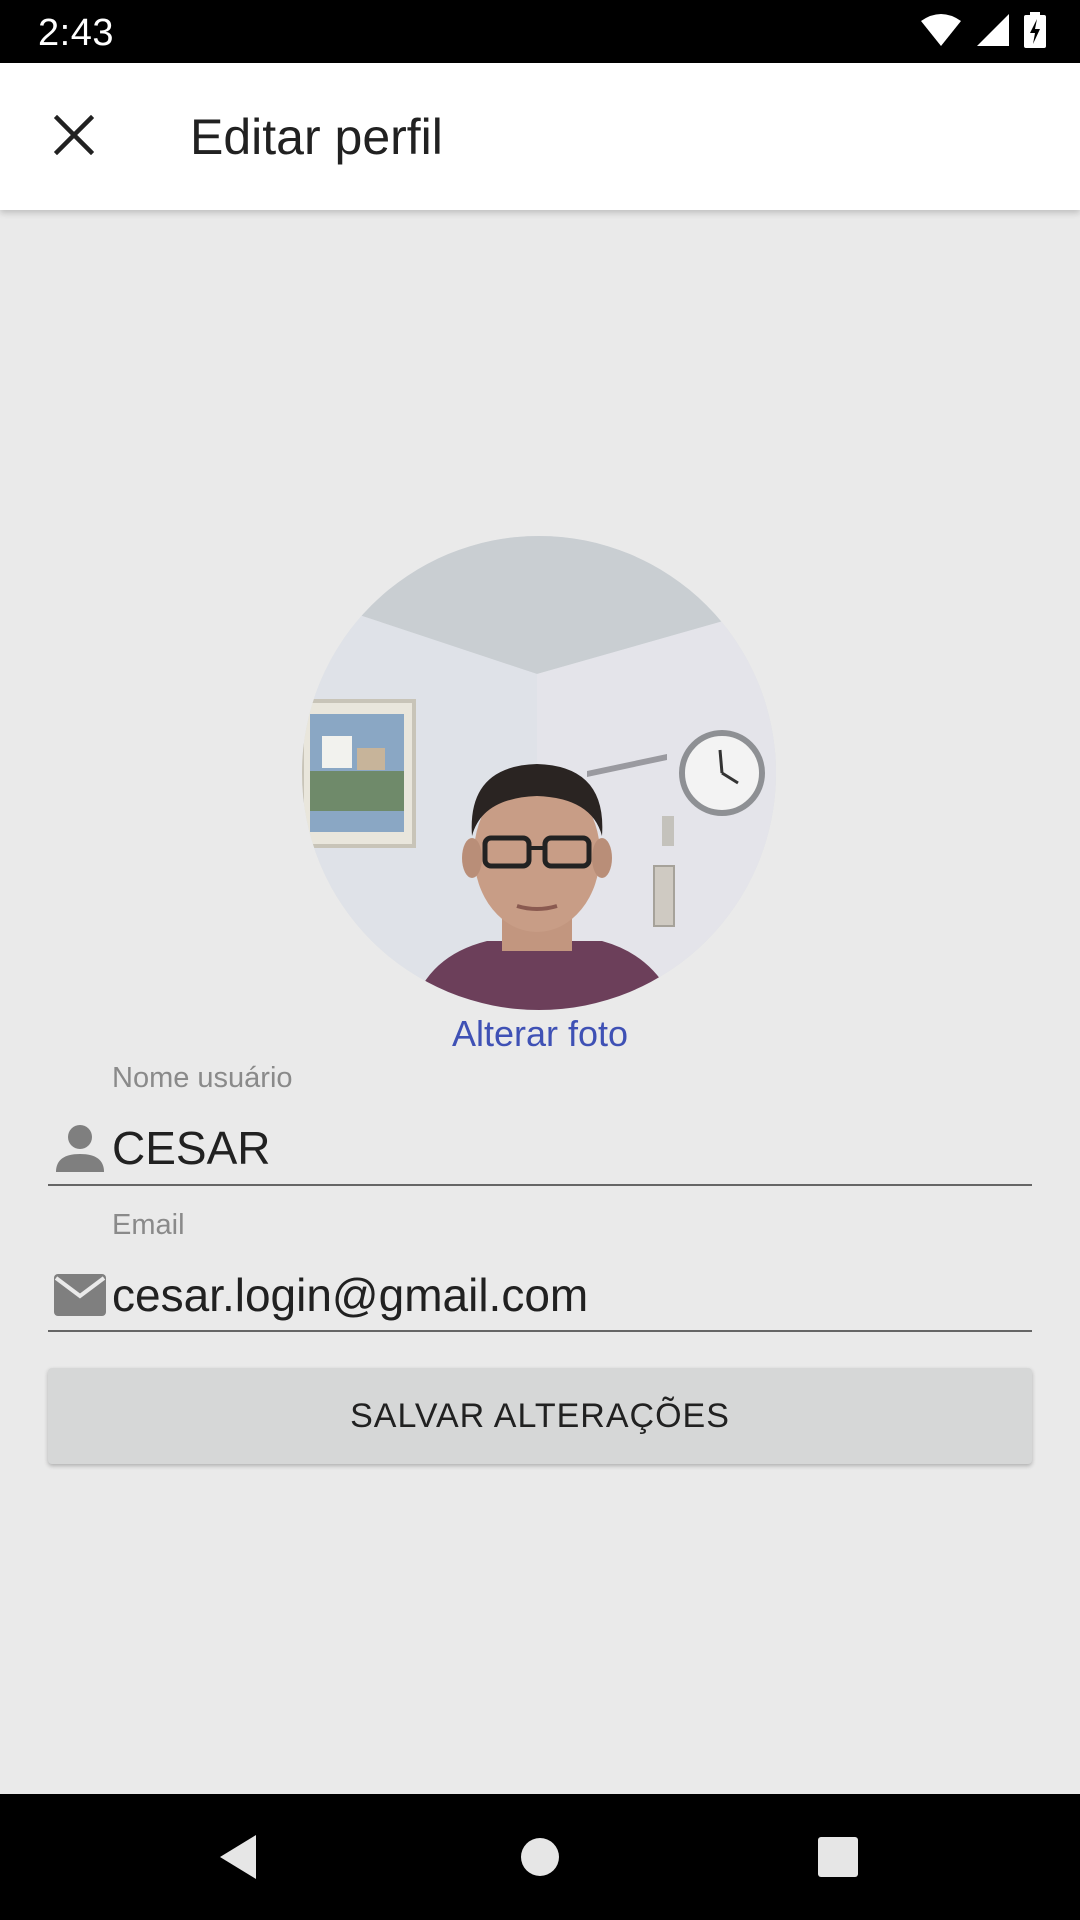 Image resolution: width=1080 pixels, height=1920 pixels. What do you see at coordinates (202, 1078) in the screenshot?
I see `username-label: Nome usuário` at bounding box center [202, 1078].